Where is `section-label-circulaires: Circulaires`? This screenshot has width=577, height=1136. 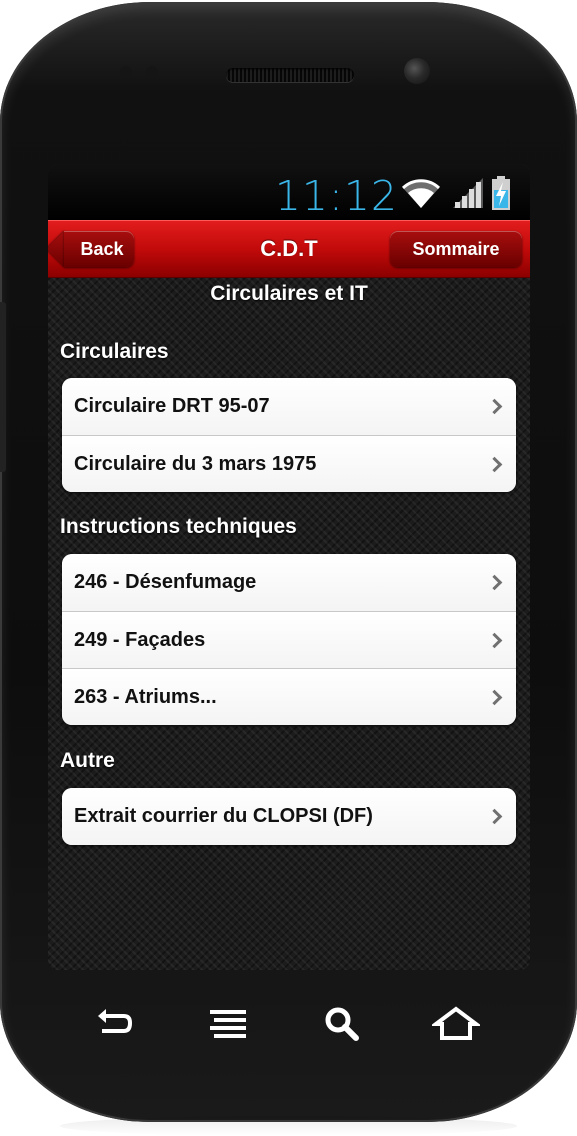
section-label-circulaires: Circulaires is located at coordinates (114, 351).